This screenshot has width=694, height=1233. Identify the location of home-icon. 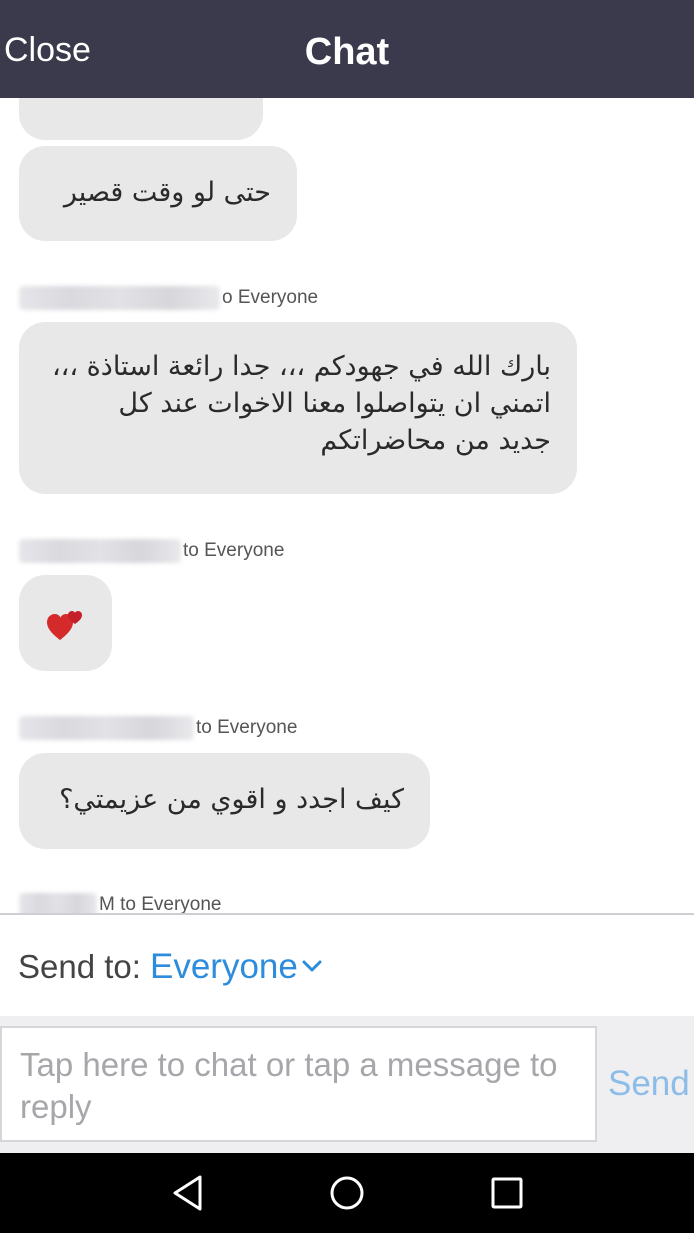
(347, 1193).